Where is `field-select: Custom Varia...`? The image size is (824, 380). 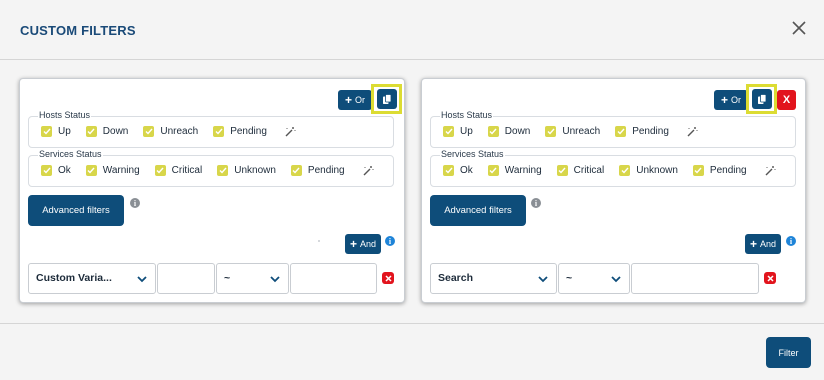 field-select: Custom Varia... is located at coordinates (92, 278).